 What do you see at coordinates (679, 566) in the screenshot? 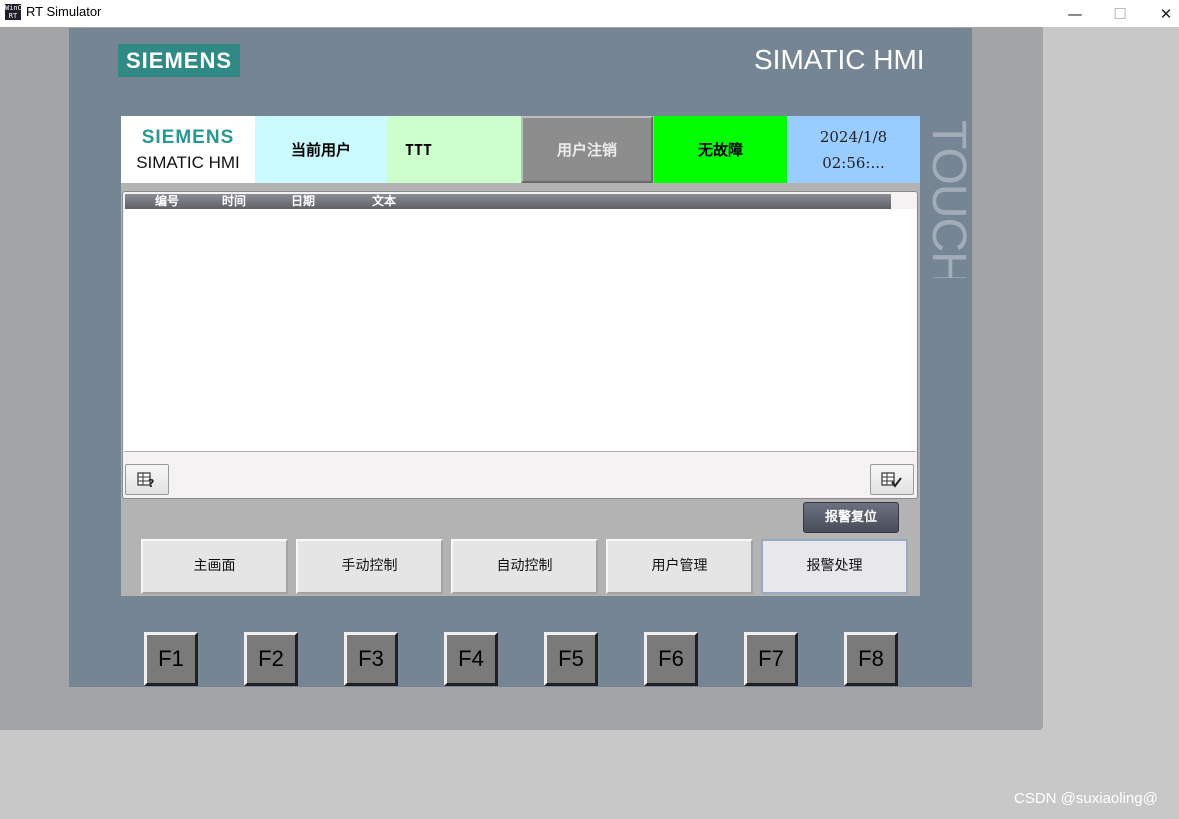
I see `nav-user-management-button: 用户管理` at bounding box center [679, 566].